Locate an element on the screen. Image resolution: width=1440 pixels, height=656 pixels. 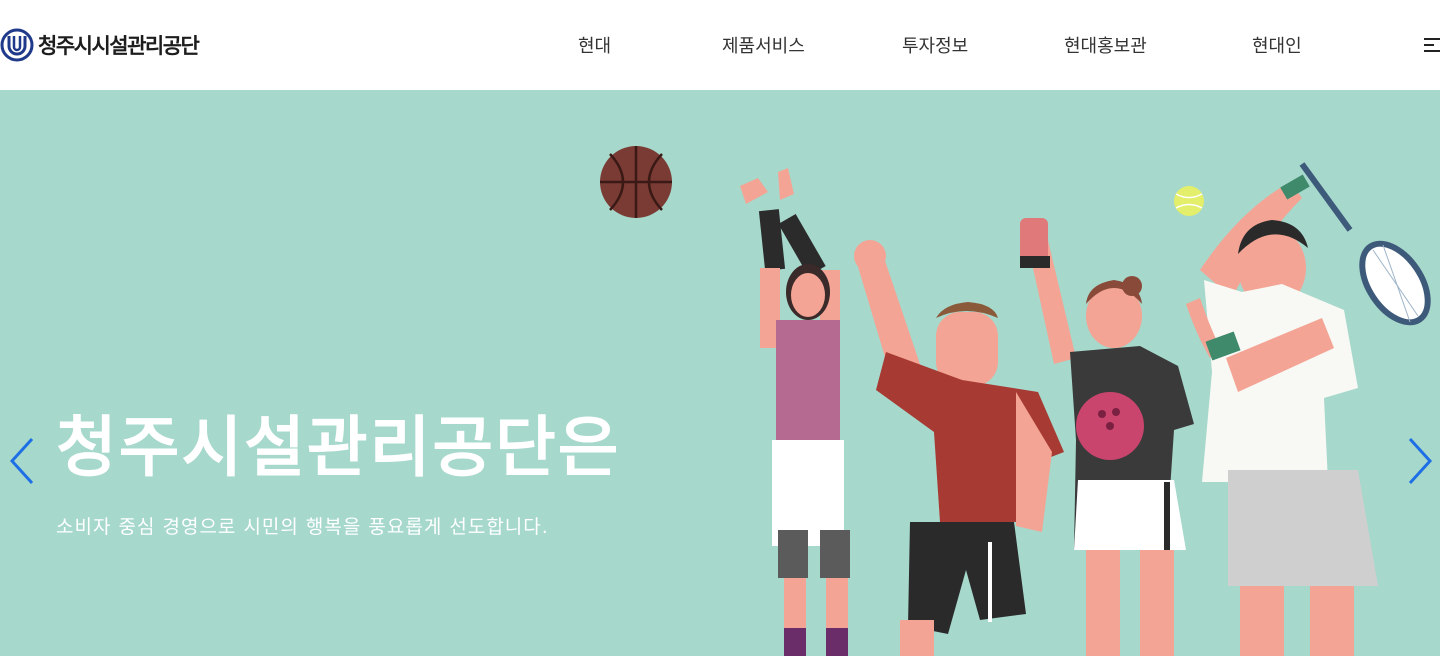
nav-item-pr-center: 현대홍보관 is located at coordinates (1105, 45).